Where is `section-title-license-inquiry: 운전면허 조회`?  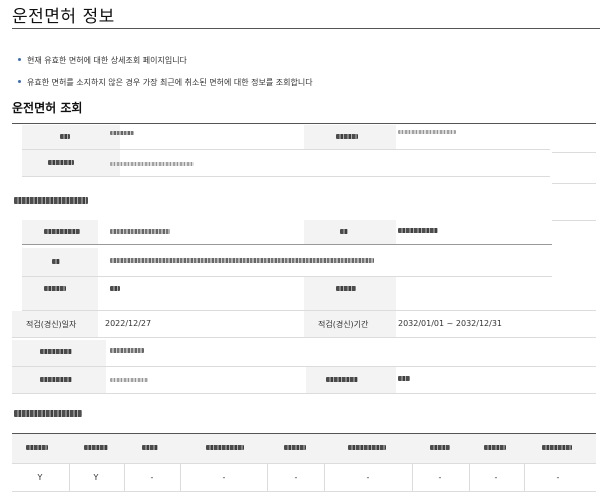
section-title-license-inquiry: 운전면허 조회 is located at coordinates (47, 108).